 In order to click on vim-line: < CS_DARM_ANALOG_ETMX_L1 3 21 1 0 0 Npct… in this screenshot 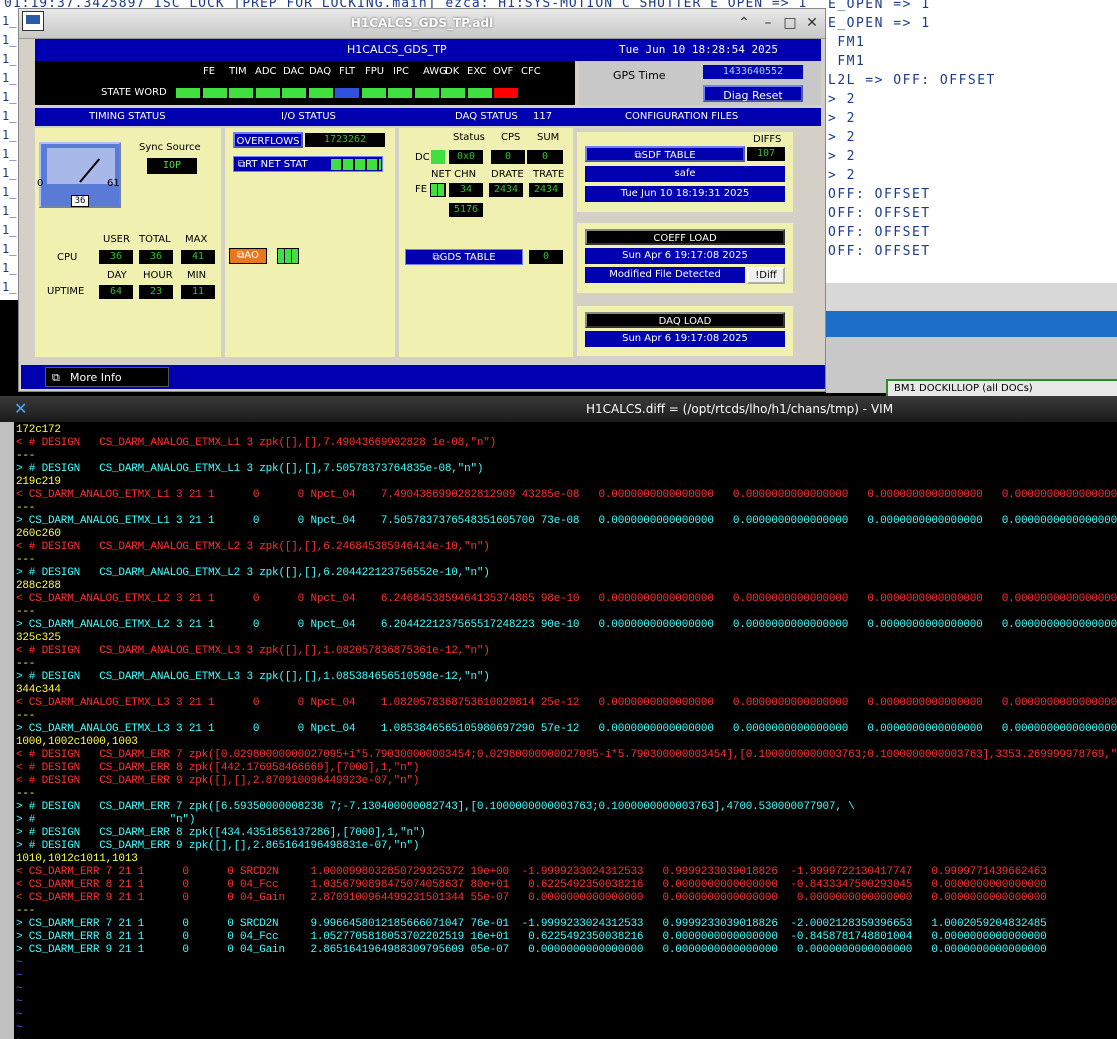, I will do `click(566, 495)`.